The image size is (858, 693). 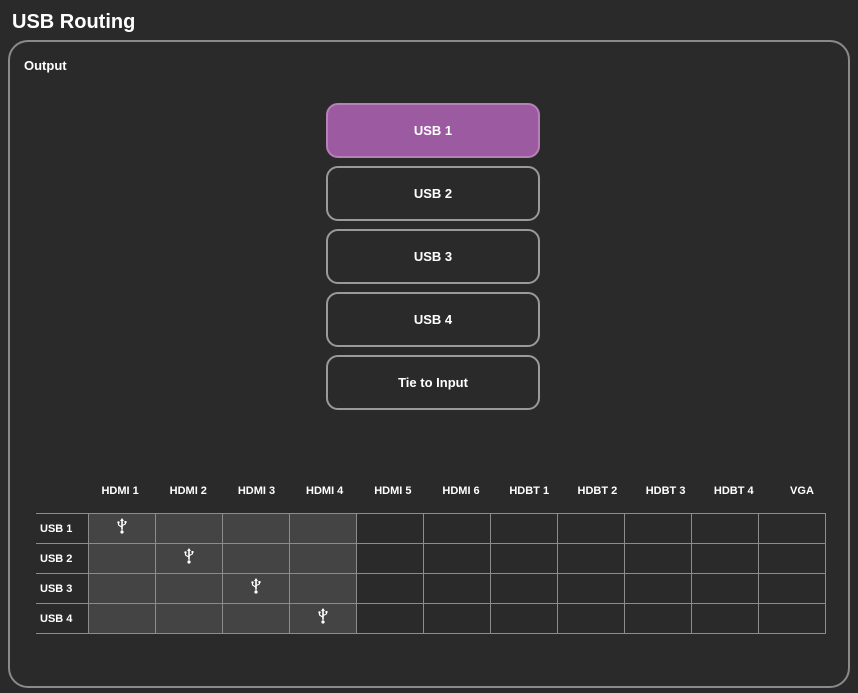 I want to click on column-header-hdmi-1: HDMI 1, so click(x=120, y=491).